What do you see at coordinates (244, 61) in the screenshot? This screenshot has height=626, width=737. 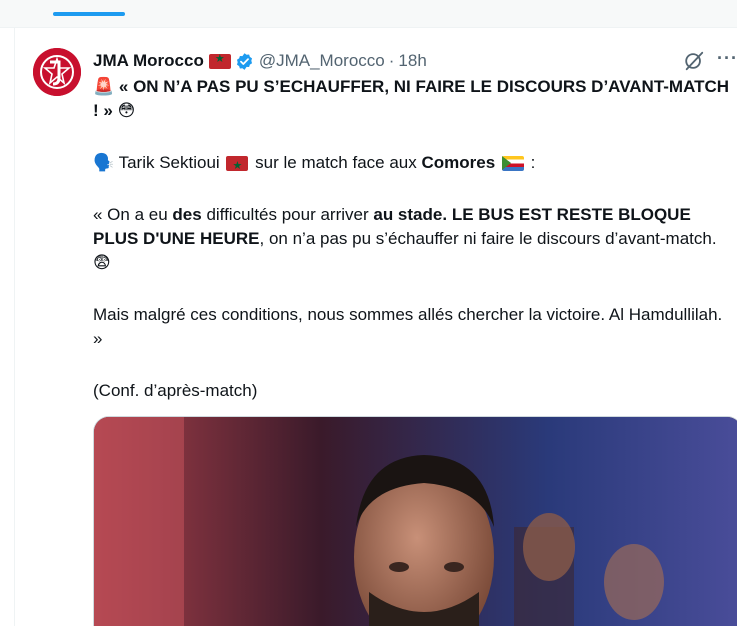 I see `verified-badge-icon` at bounding box center [244, 61].